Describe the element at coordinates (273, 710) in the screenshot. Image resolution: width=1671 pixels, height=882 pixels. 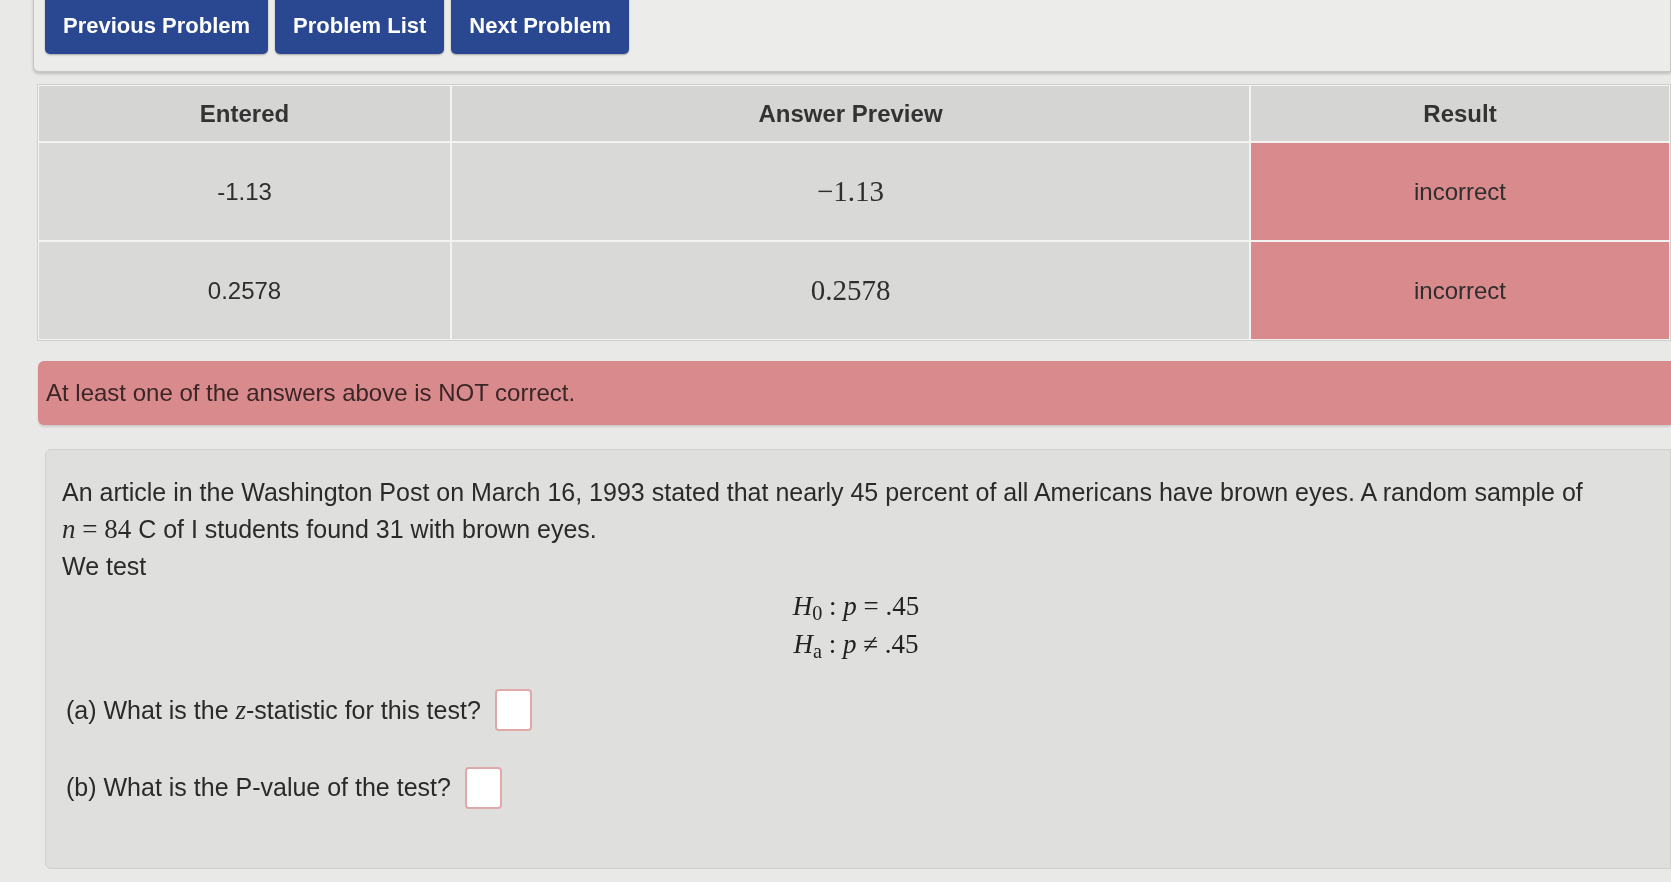
I see `question-text: (a) What is the z-statistic for this test?` at that location.